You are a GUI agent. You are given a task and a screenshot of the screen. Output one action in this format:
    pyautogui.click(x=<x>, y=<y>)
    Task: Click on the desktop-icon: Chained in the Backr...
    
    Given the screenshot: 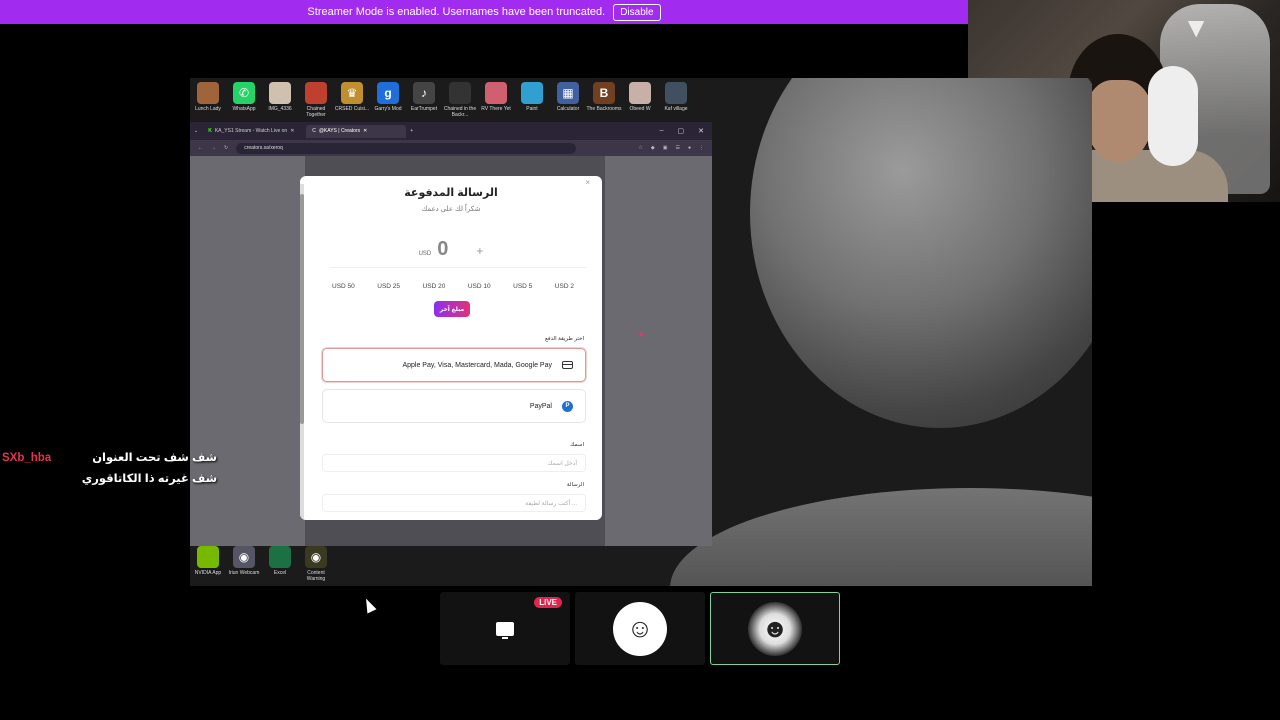 What is the action you would take?
    pyautogui.click(x=460, y=100)
    